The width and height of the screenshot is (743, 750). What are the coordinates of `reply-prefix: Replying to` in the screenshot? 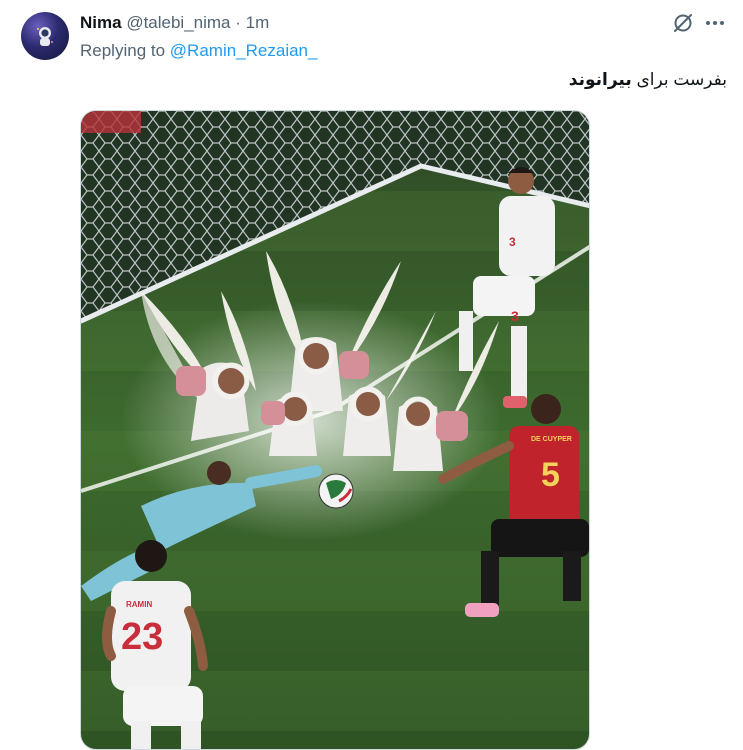 It's located at (123, 50).